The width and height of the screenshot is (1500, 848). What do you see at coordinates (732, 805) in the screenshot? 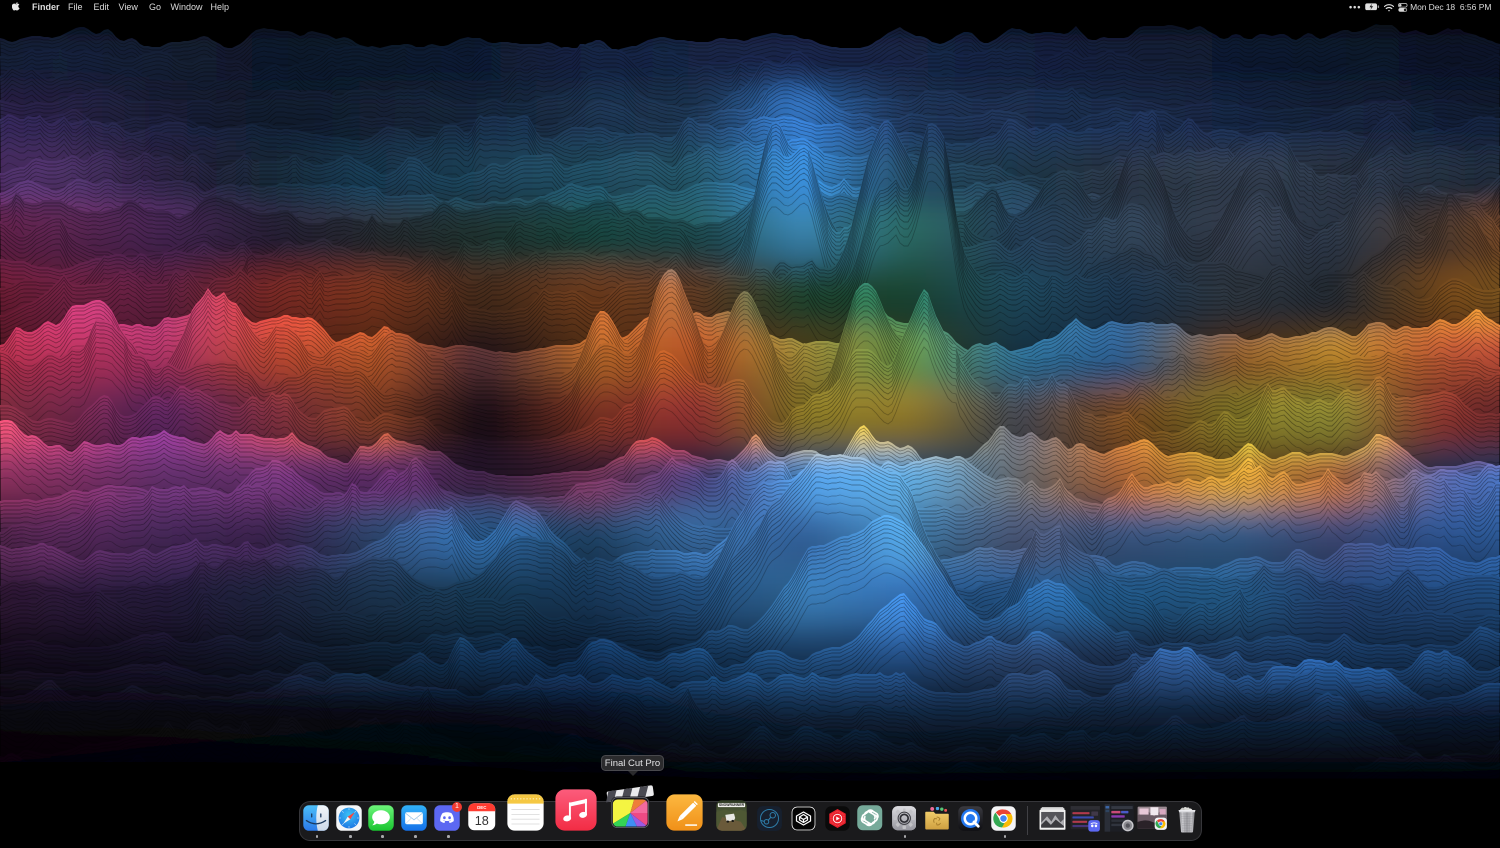
I see `svg-text: SNOWRUNNER` at bounding box center [732, 805].